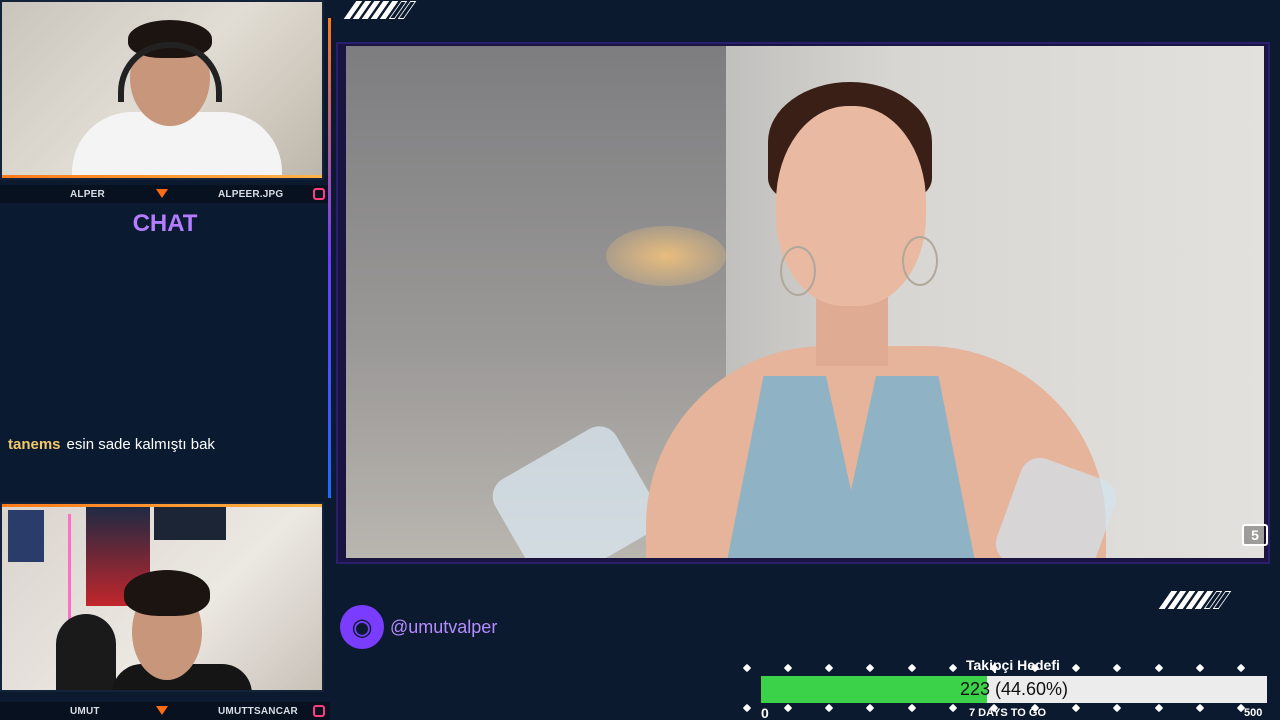 This screenshot has width=1280, height=720. I want to click on nameplate-top: ALPER ALPEER.JPG, so click(165, 194).